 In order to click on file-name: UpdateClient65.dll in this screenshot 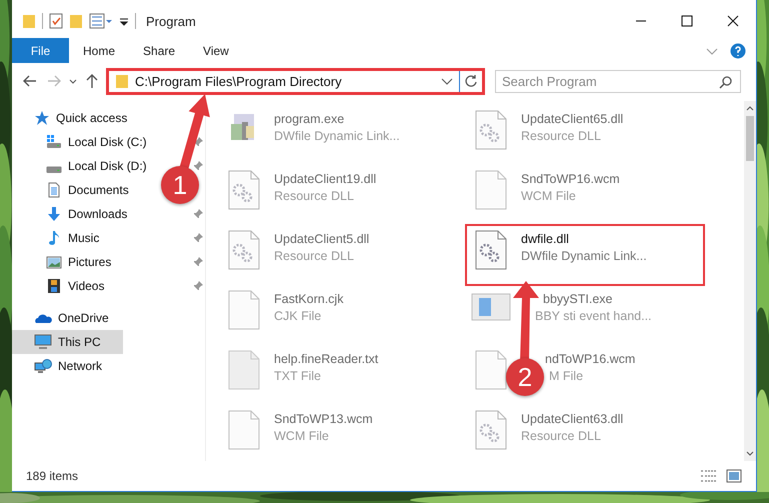, I will do `click(572, 119)`.